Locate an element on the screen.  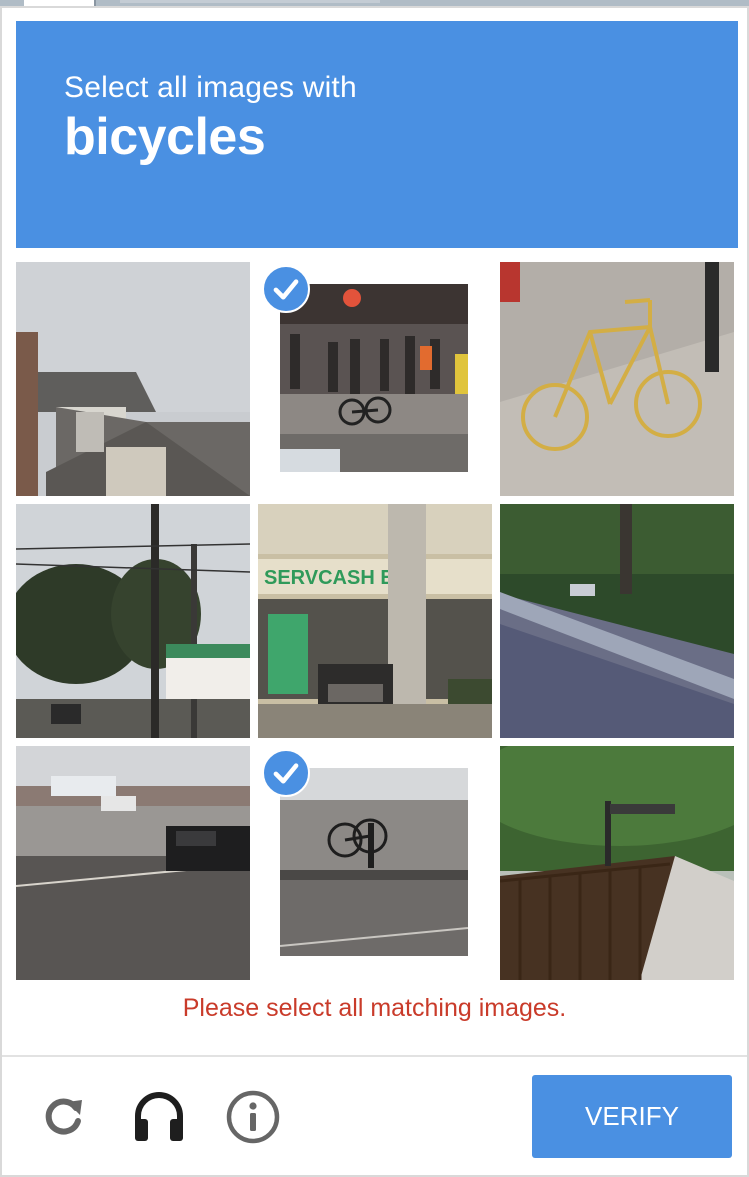
tile-image-trees-power-lines is located at coordinates (133, 621).